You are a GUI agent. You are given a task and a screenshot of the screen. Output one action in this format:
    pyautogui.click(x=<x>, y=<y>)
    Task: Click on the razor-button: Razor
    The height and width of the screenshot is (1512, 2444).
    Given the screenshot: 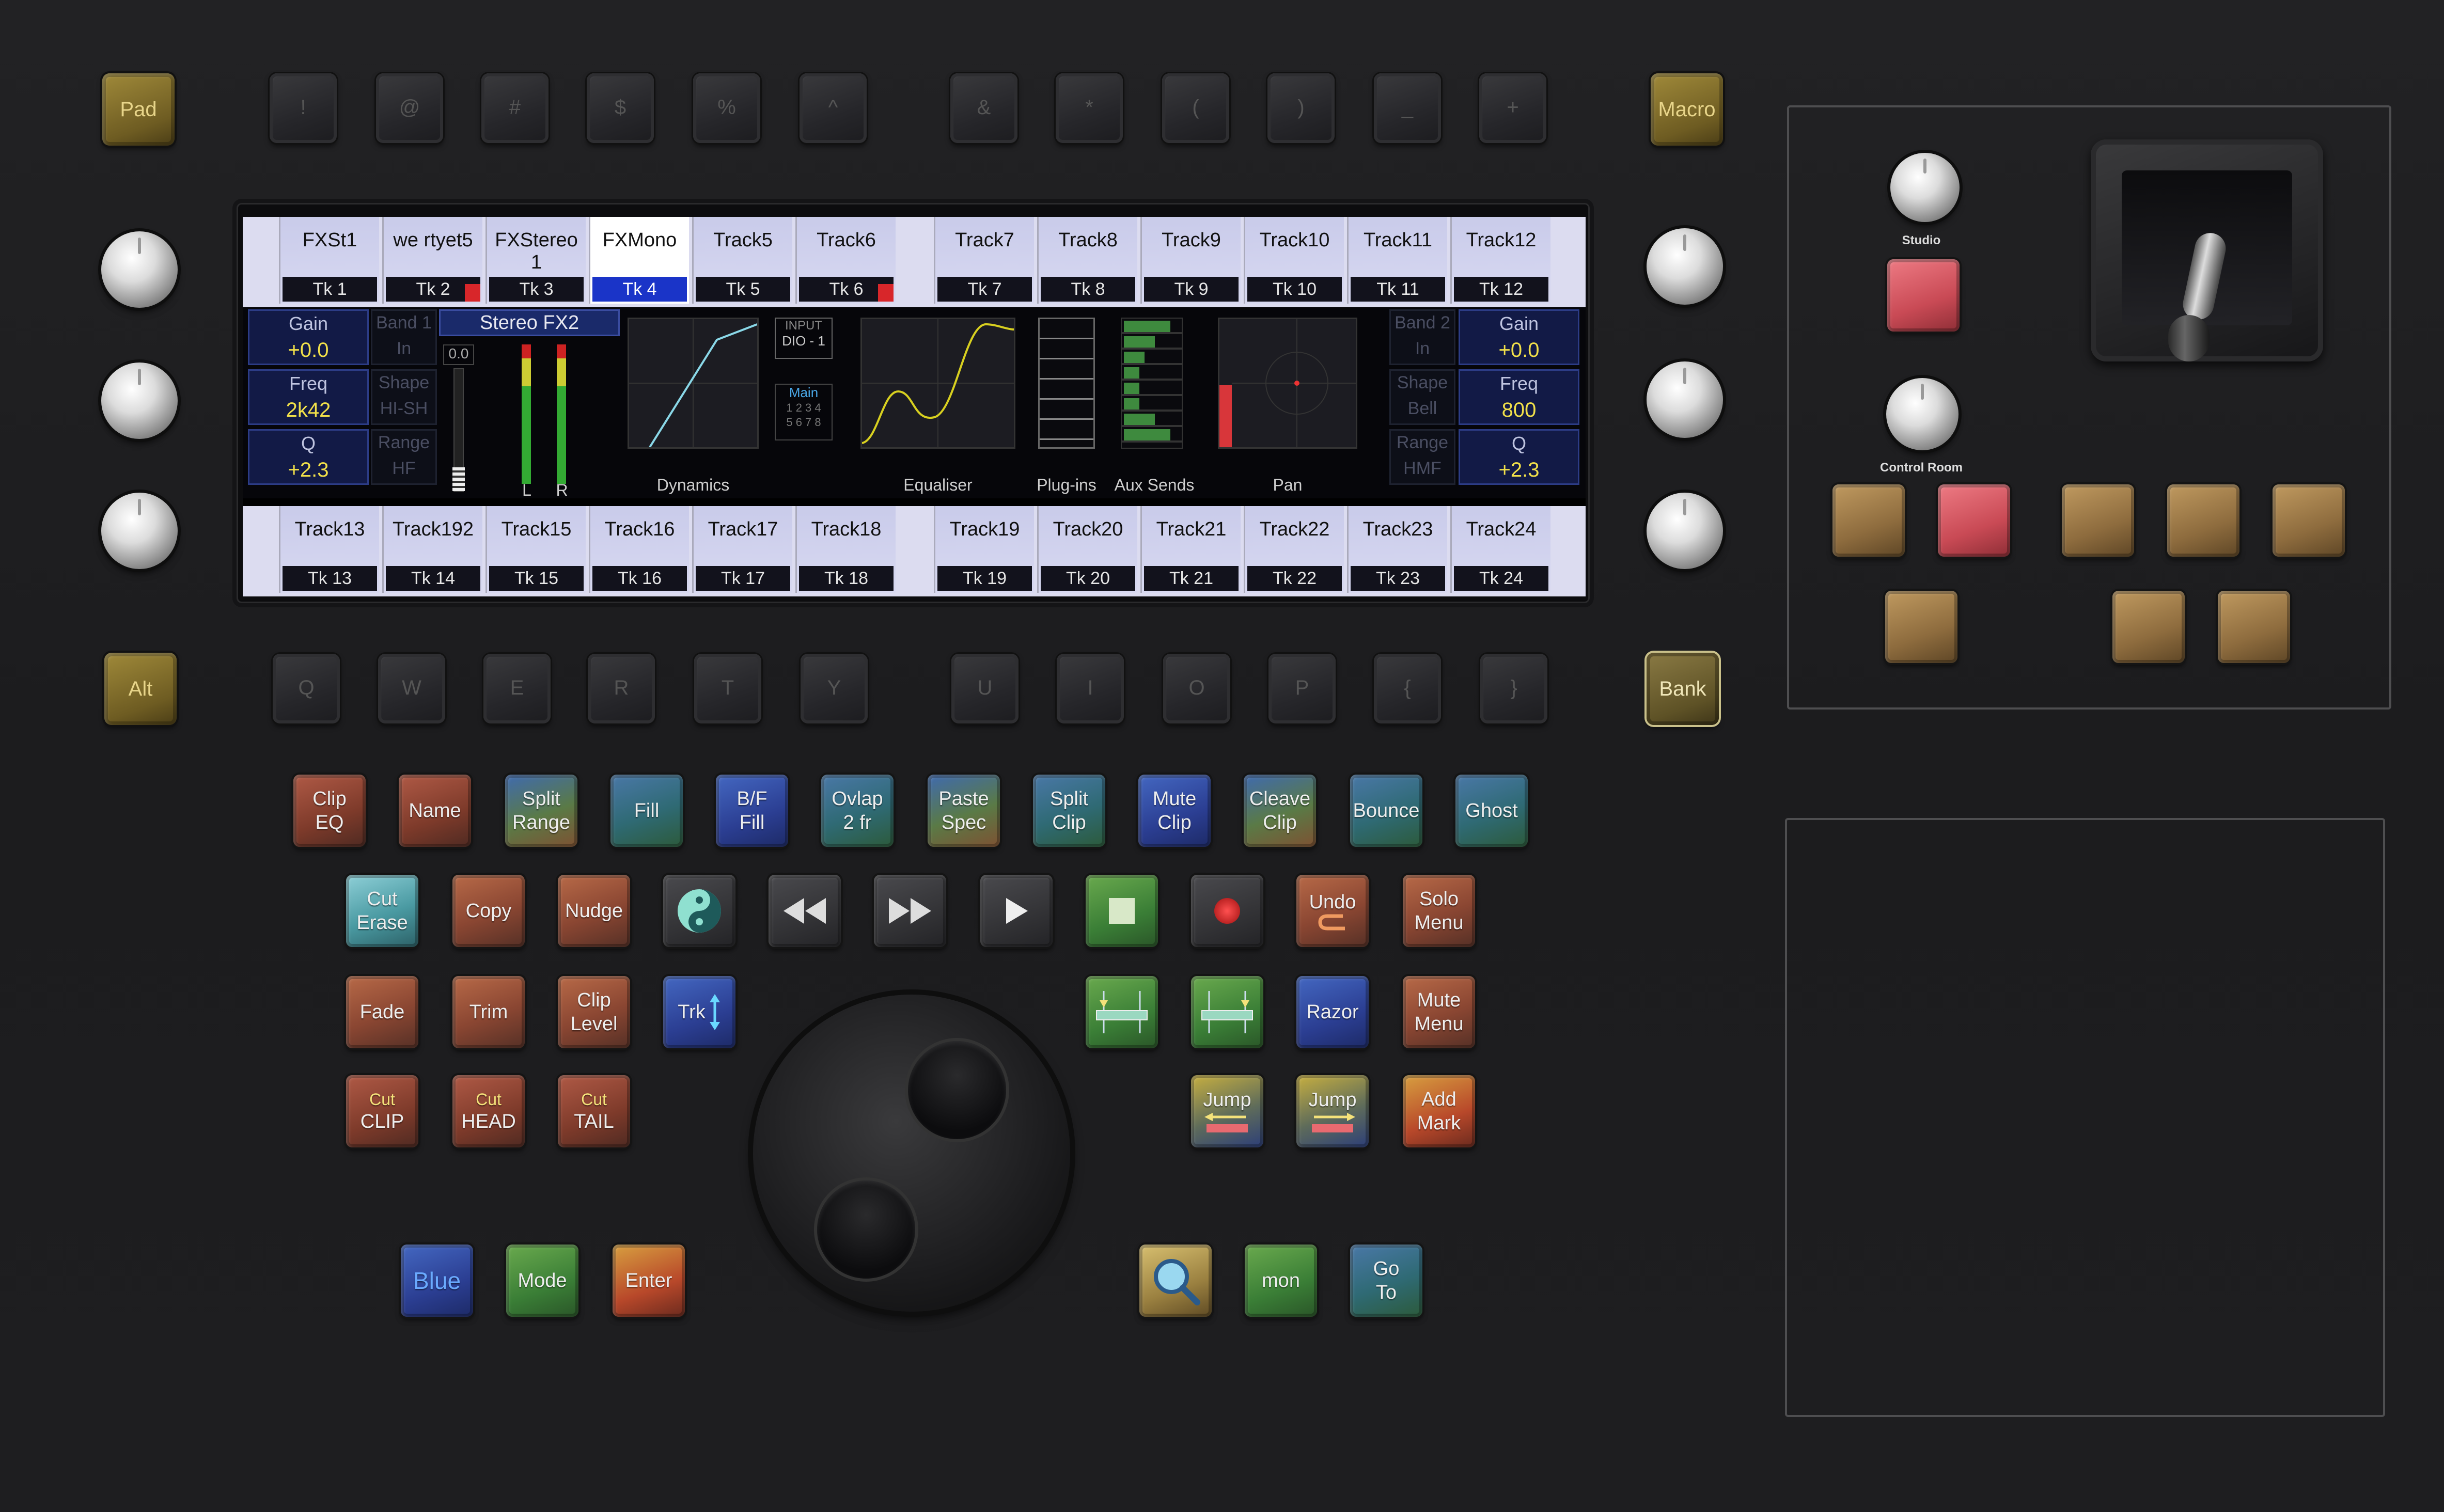 What is the action you would take?
    pyautogui.click(x=1332, y=1012)
    